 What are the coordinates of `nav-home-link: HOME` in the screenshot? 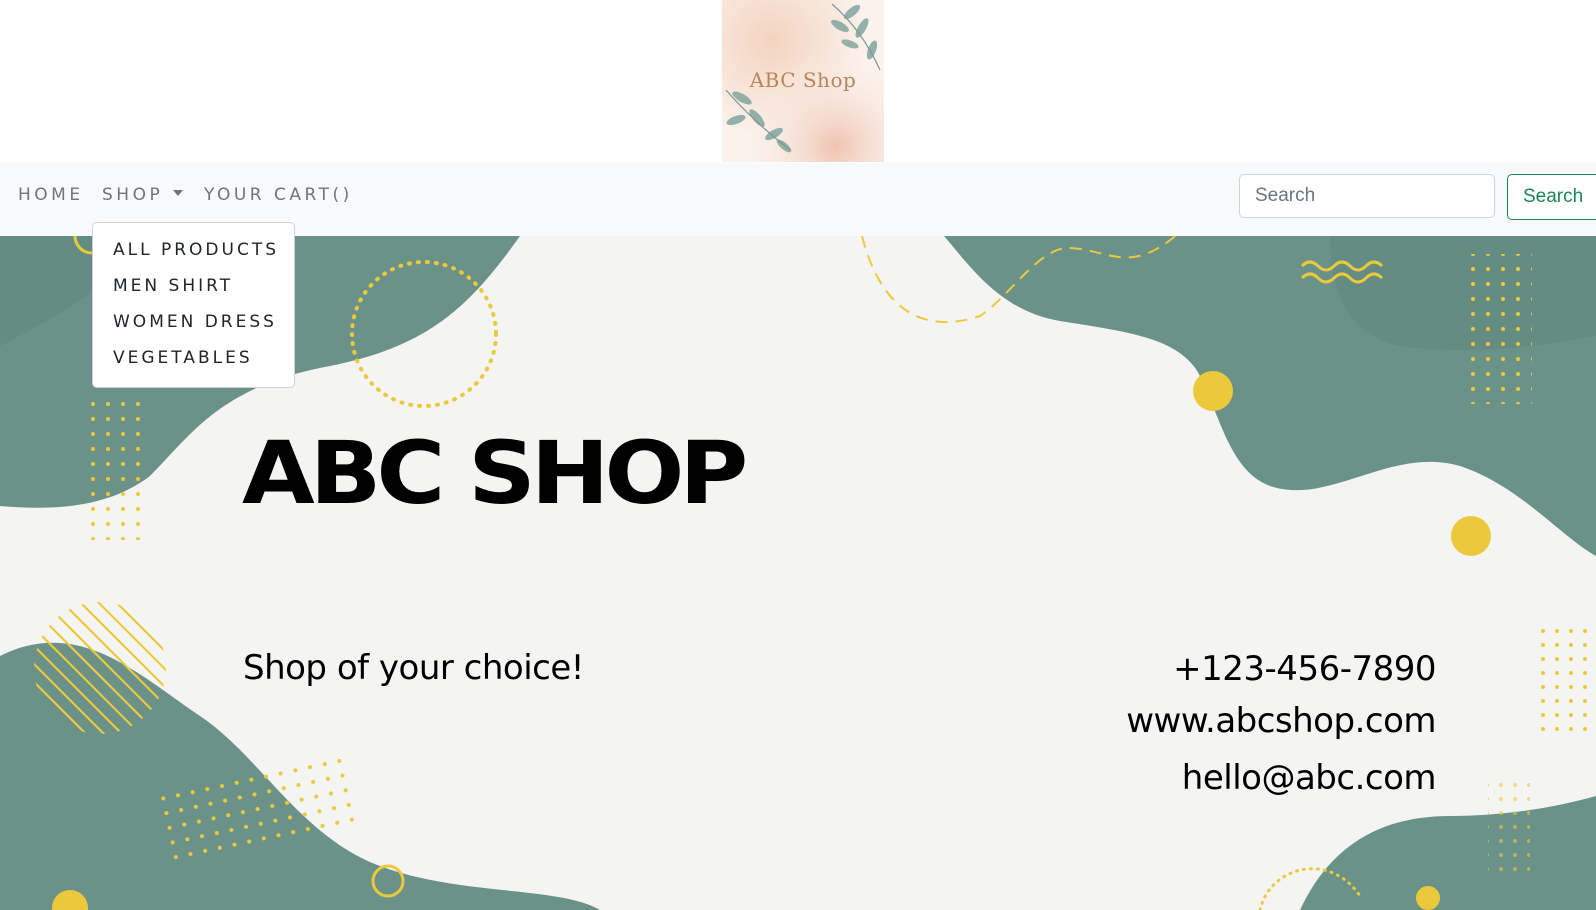 It's located at (51, 195).